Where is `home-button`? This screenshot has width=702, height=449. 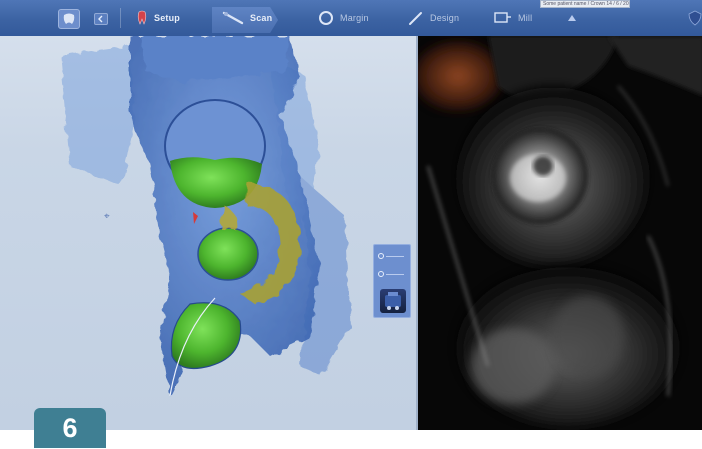 home-button is located at coordinates (69, 19).